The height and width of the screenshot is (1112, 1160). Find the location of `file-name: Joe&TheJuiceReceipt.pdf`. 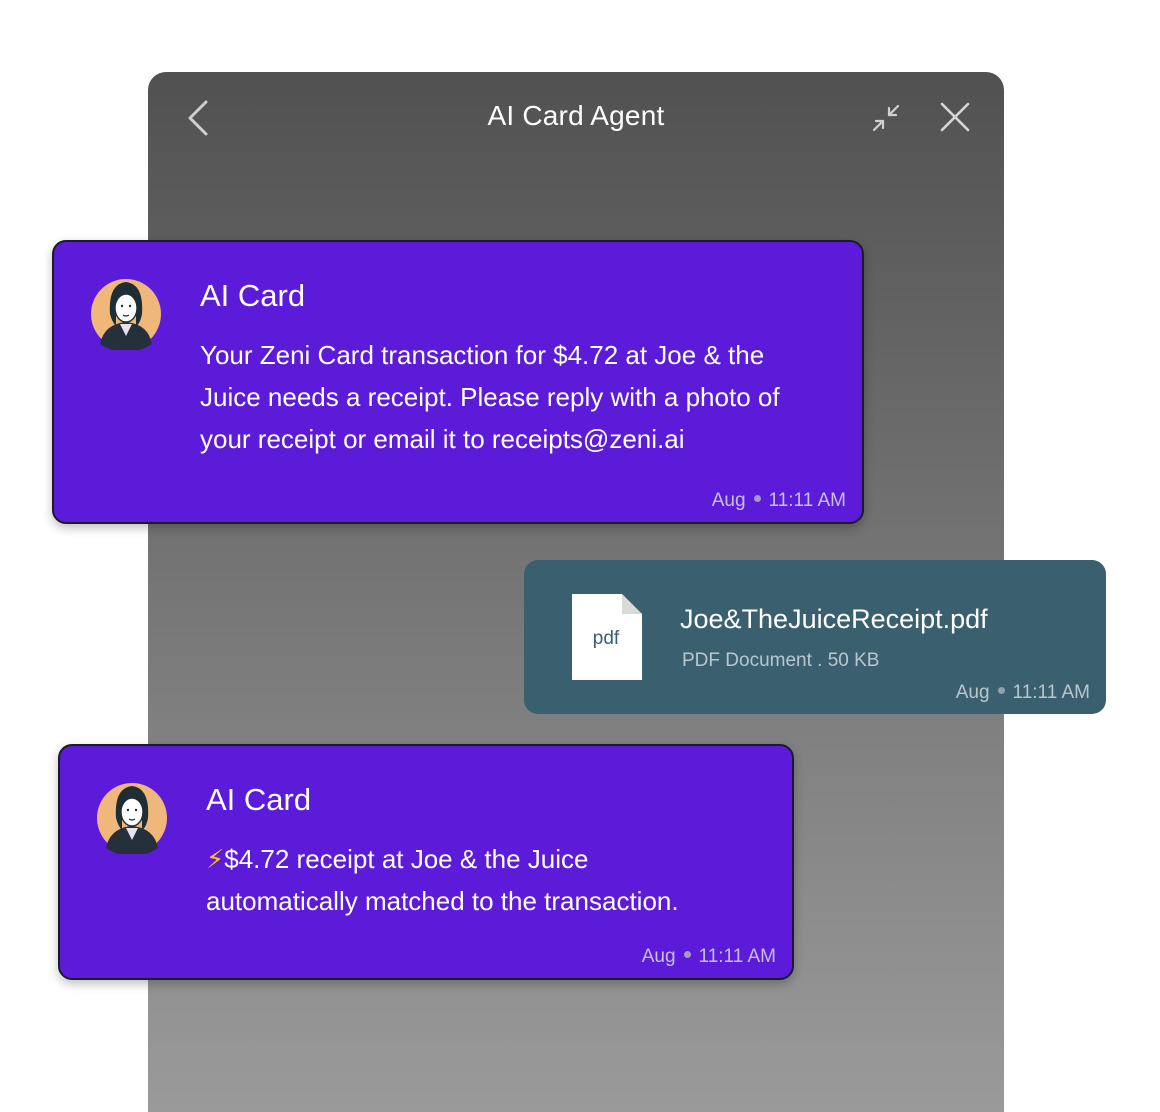

file-name: Joe&TheJuiceReceipt.pdf is located at coordinates (834, 619).